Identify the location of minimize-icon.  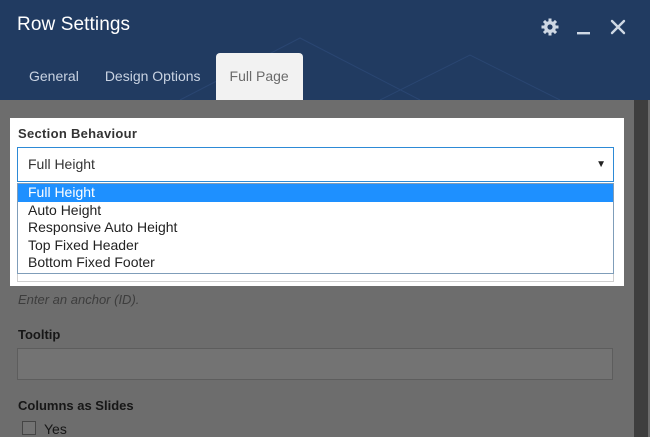
(584, 27).